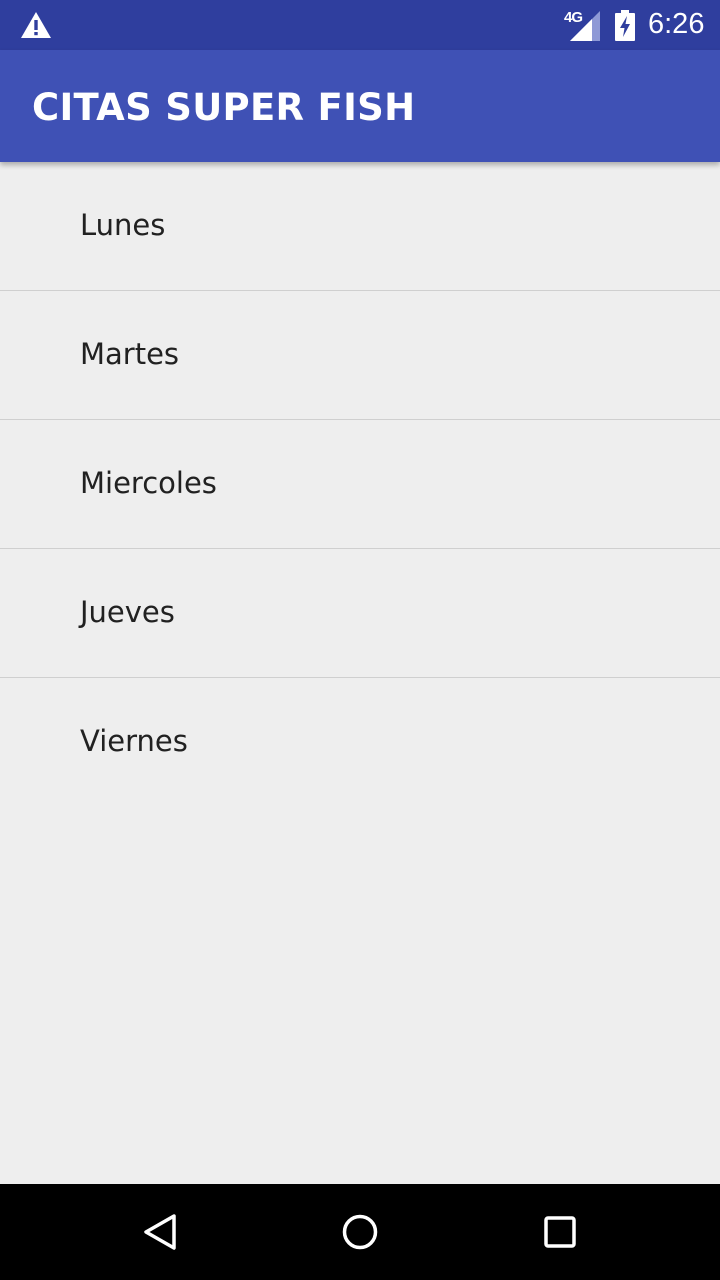 The width and height of the screenshot is (720, 1280). I want to click on list-item-lunes: Lunes, so click(360, 226).